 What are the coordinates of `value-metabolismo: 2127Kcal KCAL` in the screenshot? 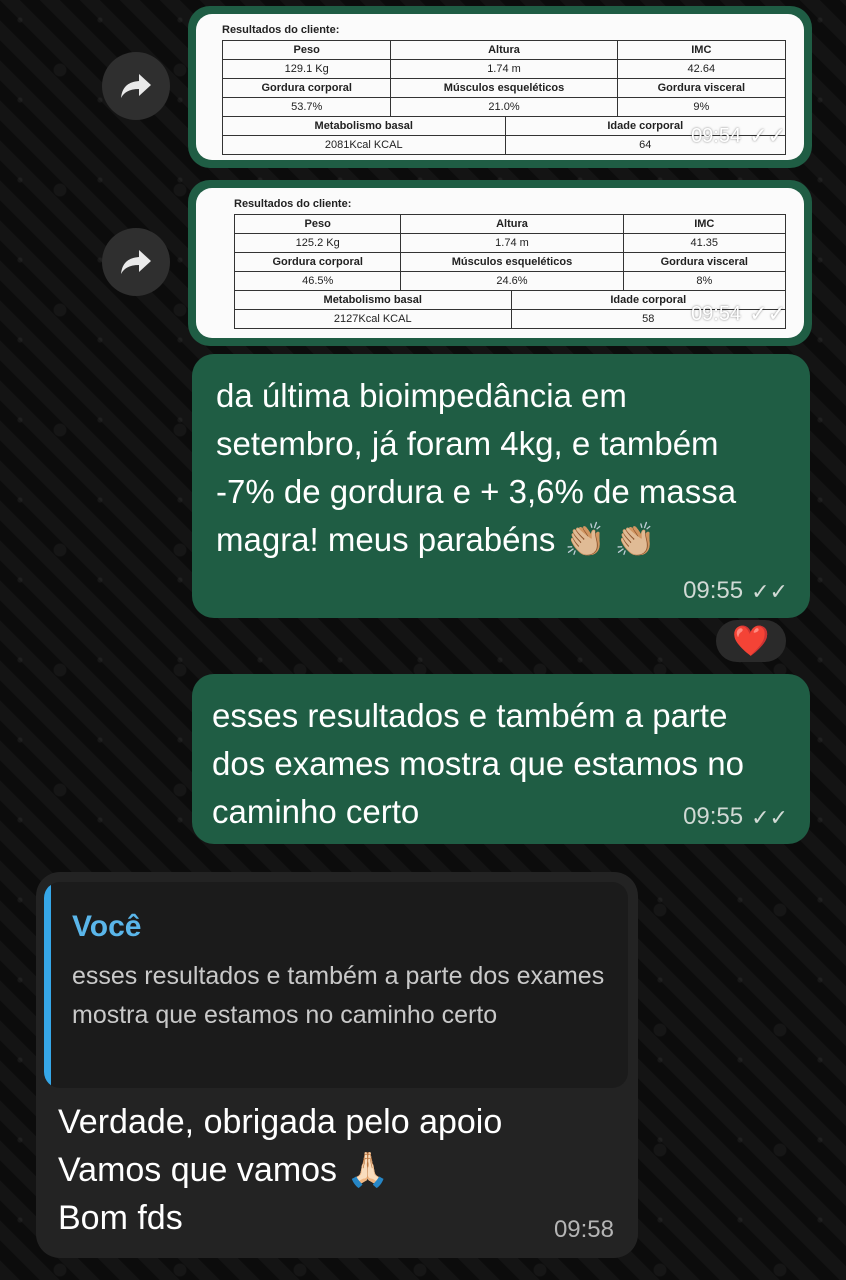 It's located at (373, 318).